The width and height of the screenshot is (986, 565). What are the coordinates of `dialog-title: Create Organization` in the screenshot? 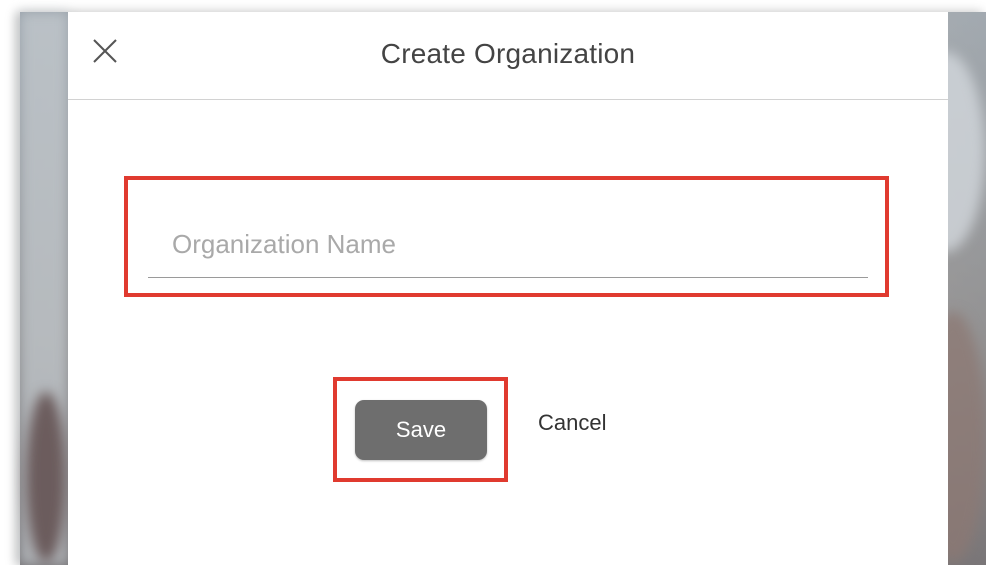 It's located at (508, 53).